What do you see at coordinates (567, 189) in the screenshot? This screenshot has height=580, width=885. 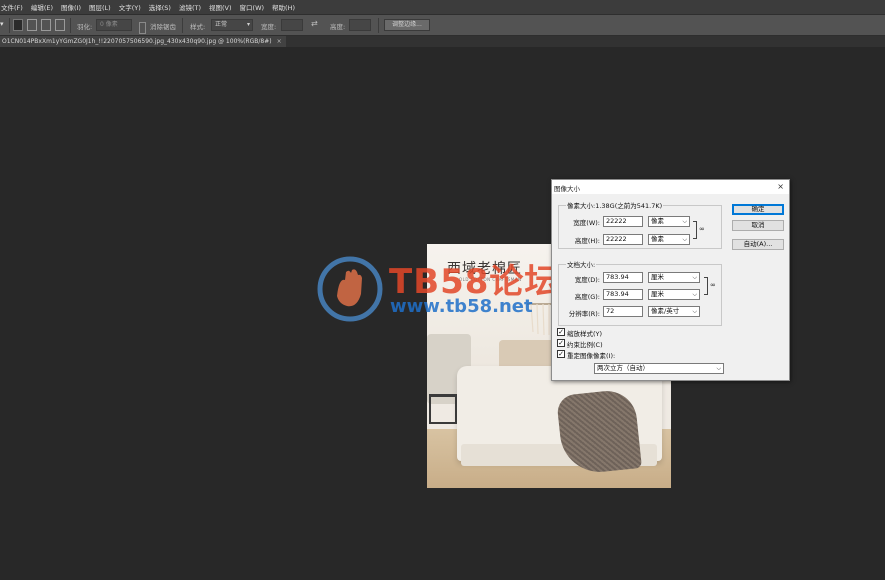 I see `dialog-title: 图像大小` at bounding box center [567, 189].